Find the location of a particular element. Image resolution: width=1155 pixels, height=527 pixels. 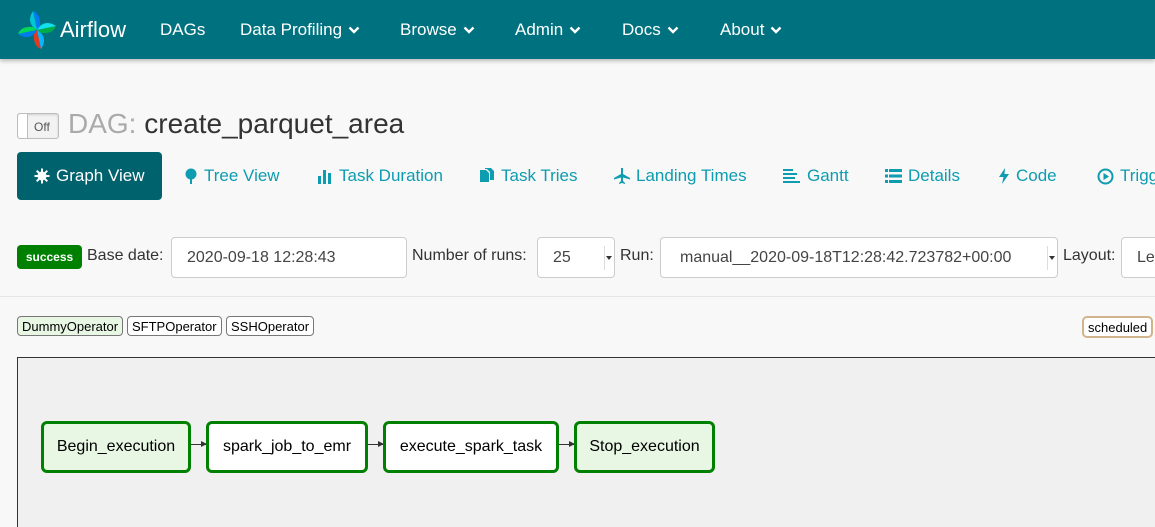

files-icon is located at coordinates (487, 175).